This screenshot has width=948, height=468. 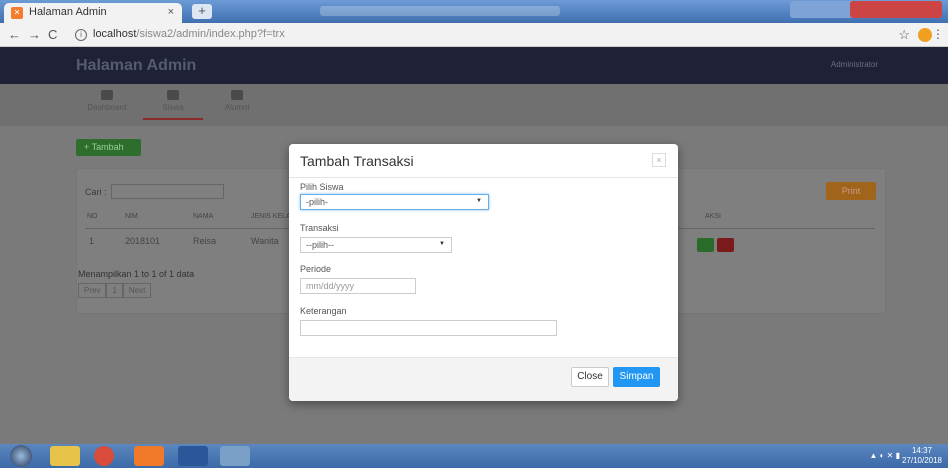 What do you see at coordinates (358, 286) in the screenshot?
I see `periode-date-input: mm/dd/yyyy` at bounding box center [358, 286].